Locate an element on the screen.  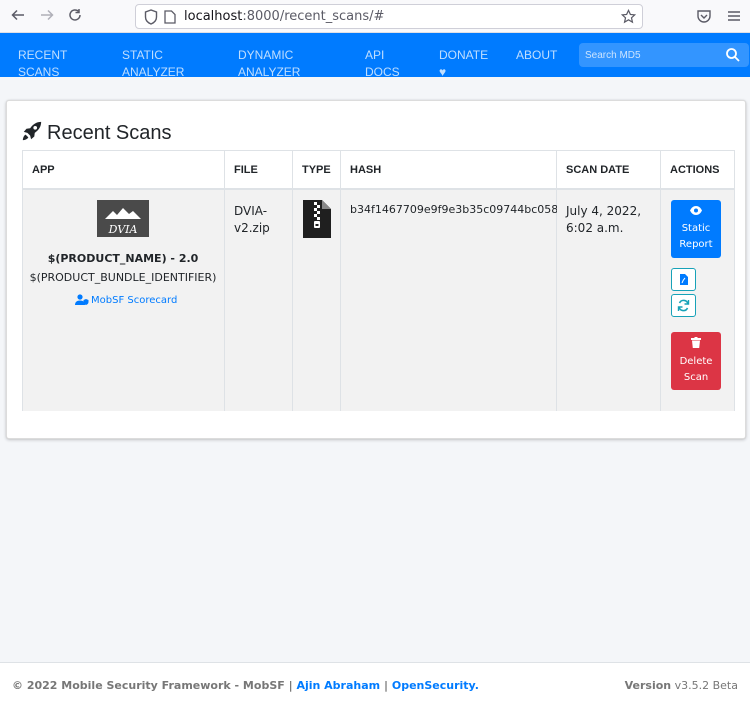
scorecard-link: MobSF Scorecard is located at coordinates (126, 300).